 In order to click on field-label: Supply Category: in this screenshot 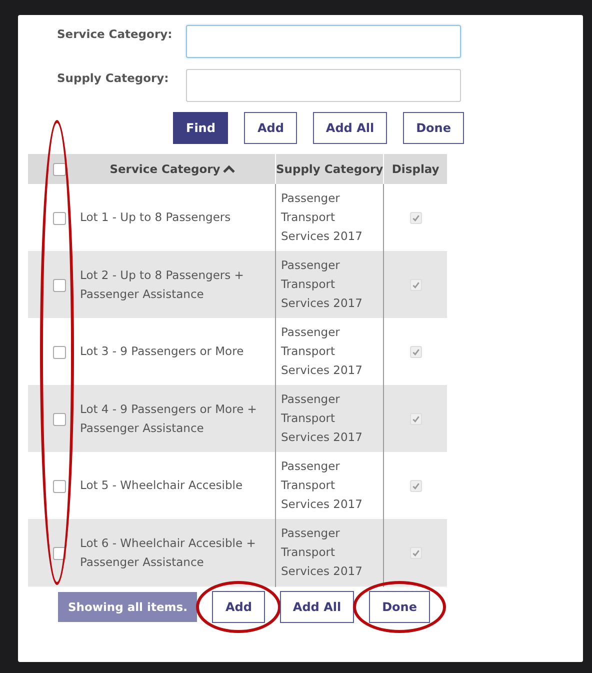, I will do `click(113, 78)`.